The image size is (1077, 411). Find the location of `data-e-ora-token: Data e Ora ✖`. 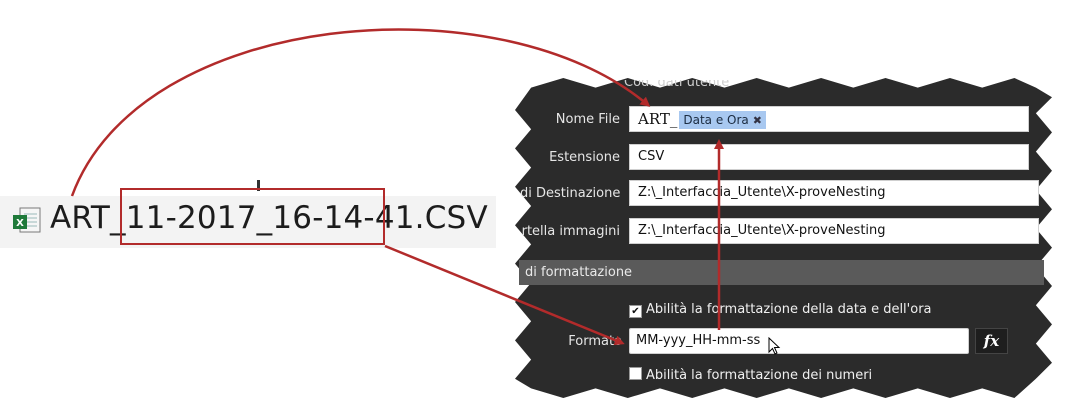

data-e-ora-token: Data e Ora ✖ is located at coordinates (722, 120).